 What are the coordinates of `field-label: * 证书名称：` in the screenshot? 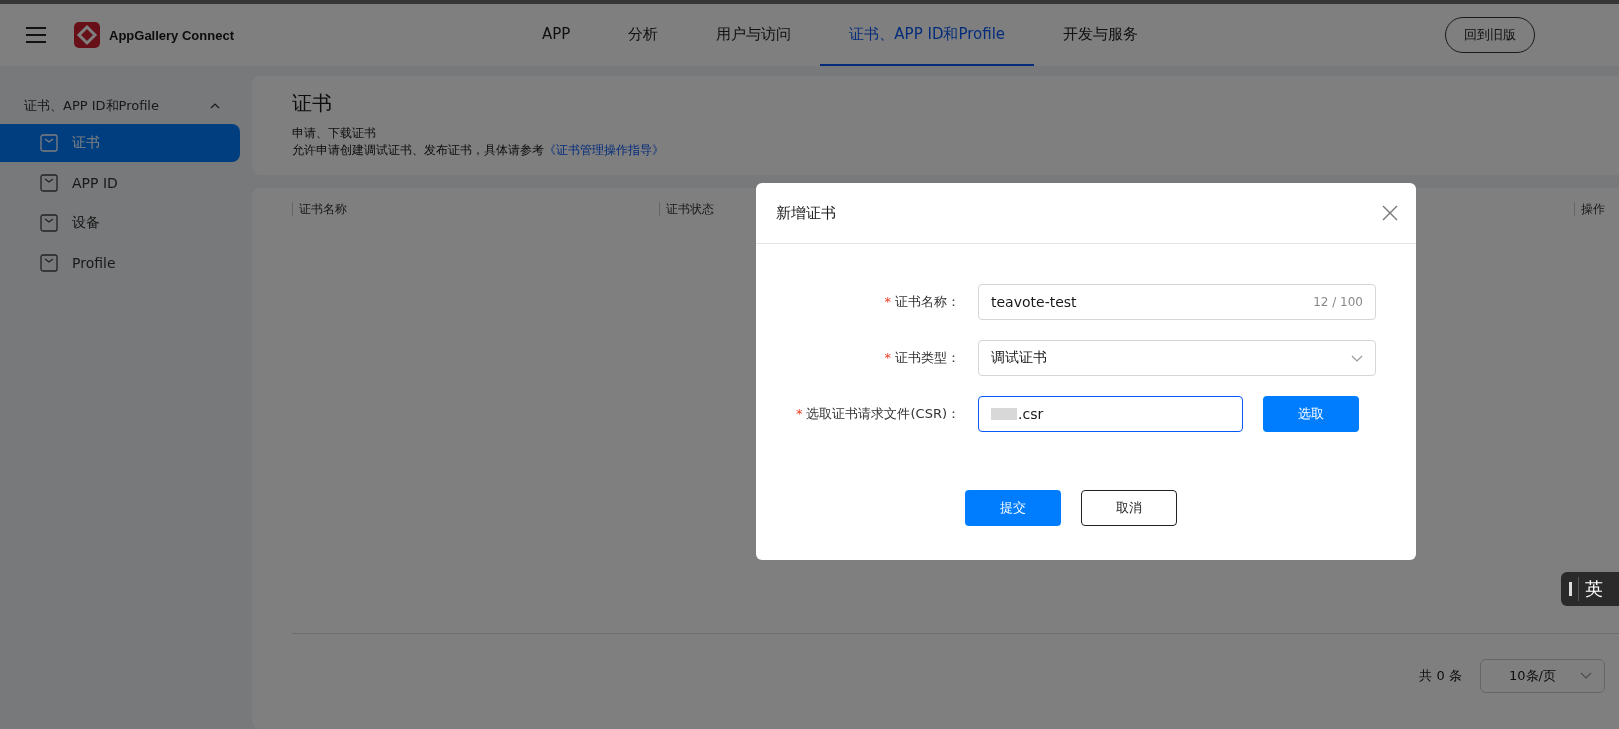 It's located at (922, 302).